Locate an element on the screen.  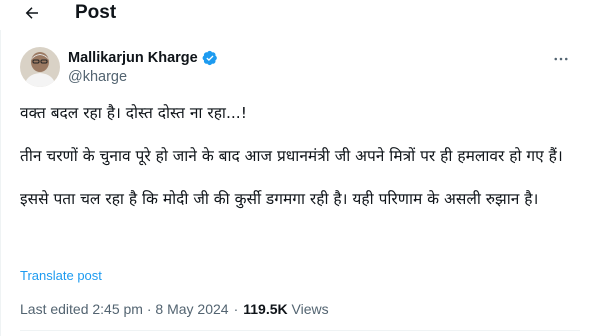
page-header: Post is located at coordinates (300, 14).